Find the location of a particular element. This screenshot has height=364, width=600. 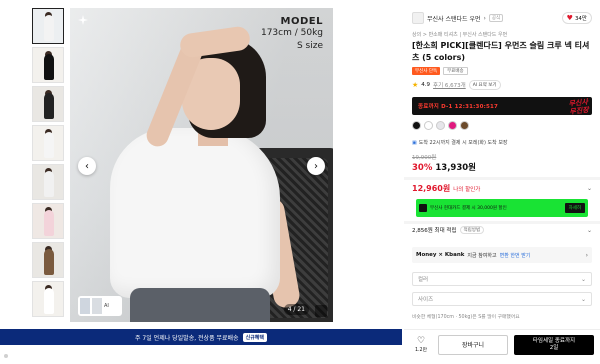

model-title: MODEL is located at coordinates (301, 21).